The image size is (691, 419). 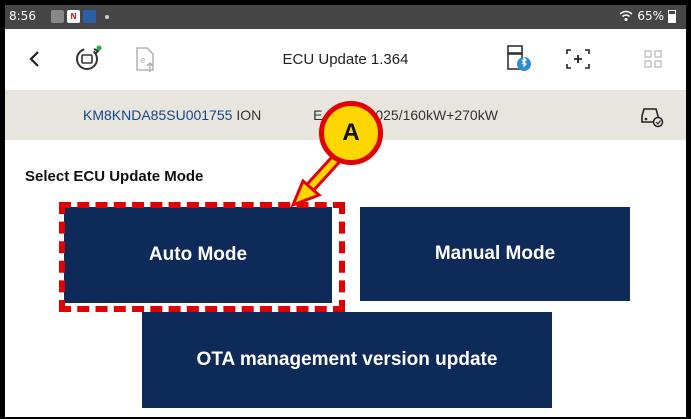 I want to click on capture-button, so click(x=578, y=59).